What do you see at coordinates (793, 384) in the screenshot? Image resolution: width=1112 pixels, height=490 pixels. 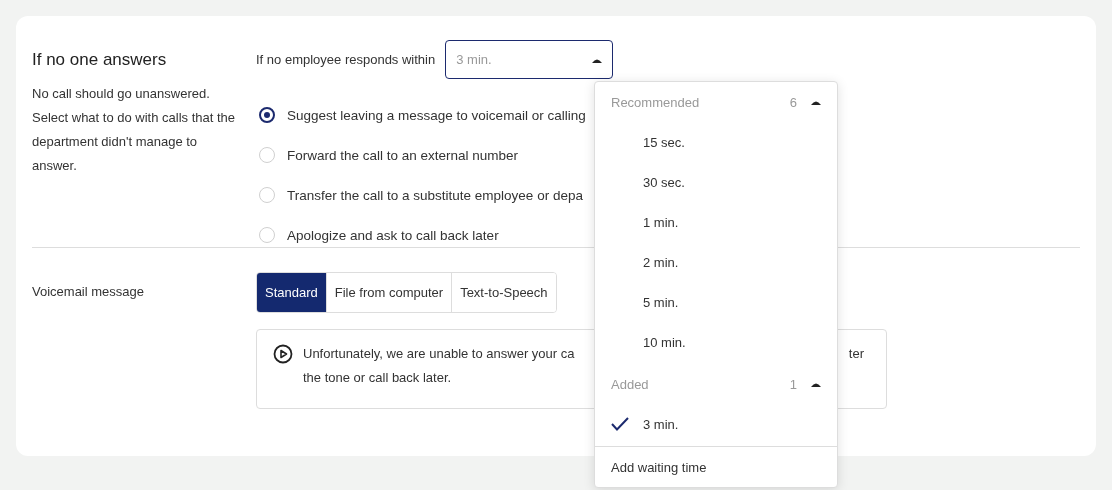 I see `group-count: 1` at bounding box center [793, 384].